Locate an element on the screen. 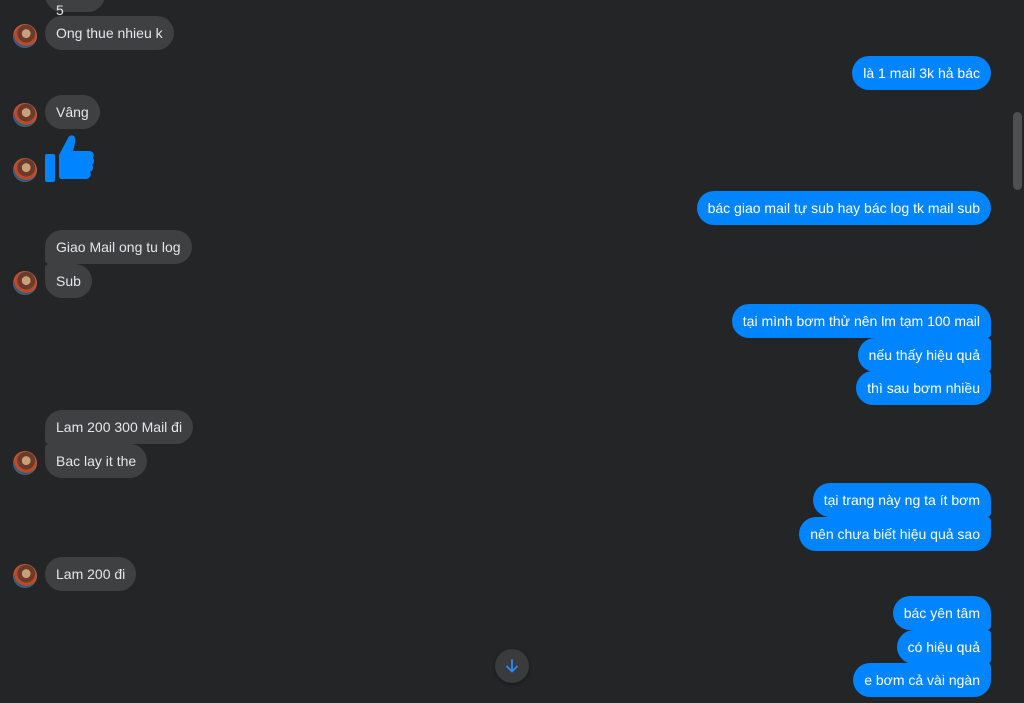 The height and width of the screenshot is (703, 1024). outgoing-message: nên chưa biết hiệu quả sao is located at coordinates (895, 534).